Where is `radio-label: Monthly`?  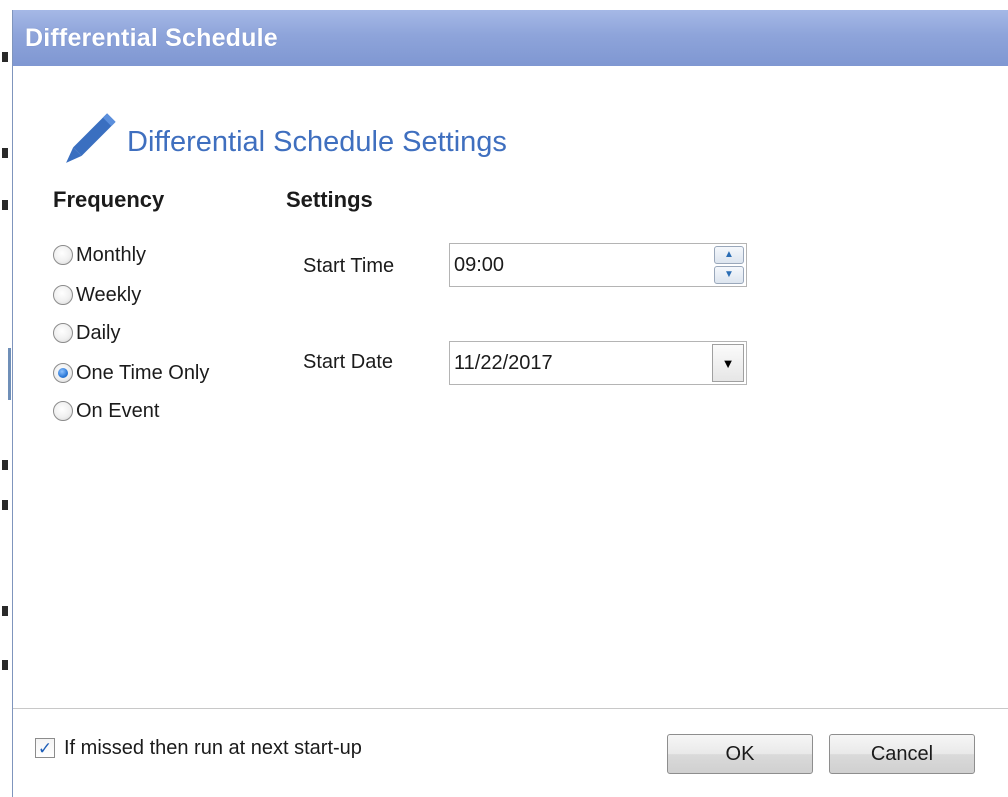 radio-label: Monthly is located at coordinates (111, 254).